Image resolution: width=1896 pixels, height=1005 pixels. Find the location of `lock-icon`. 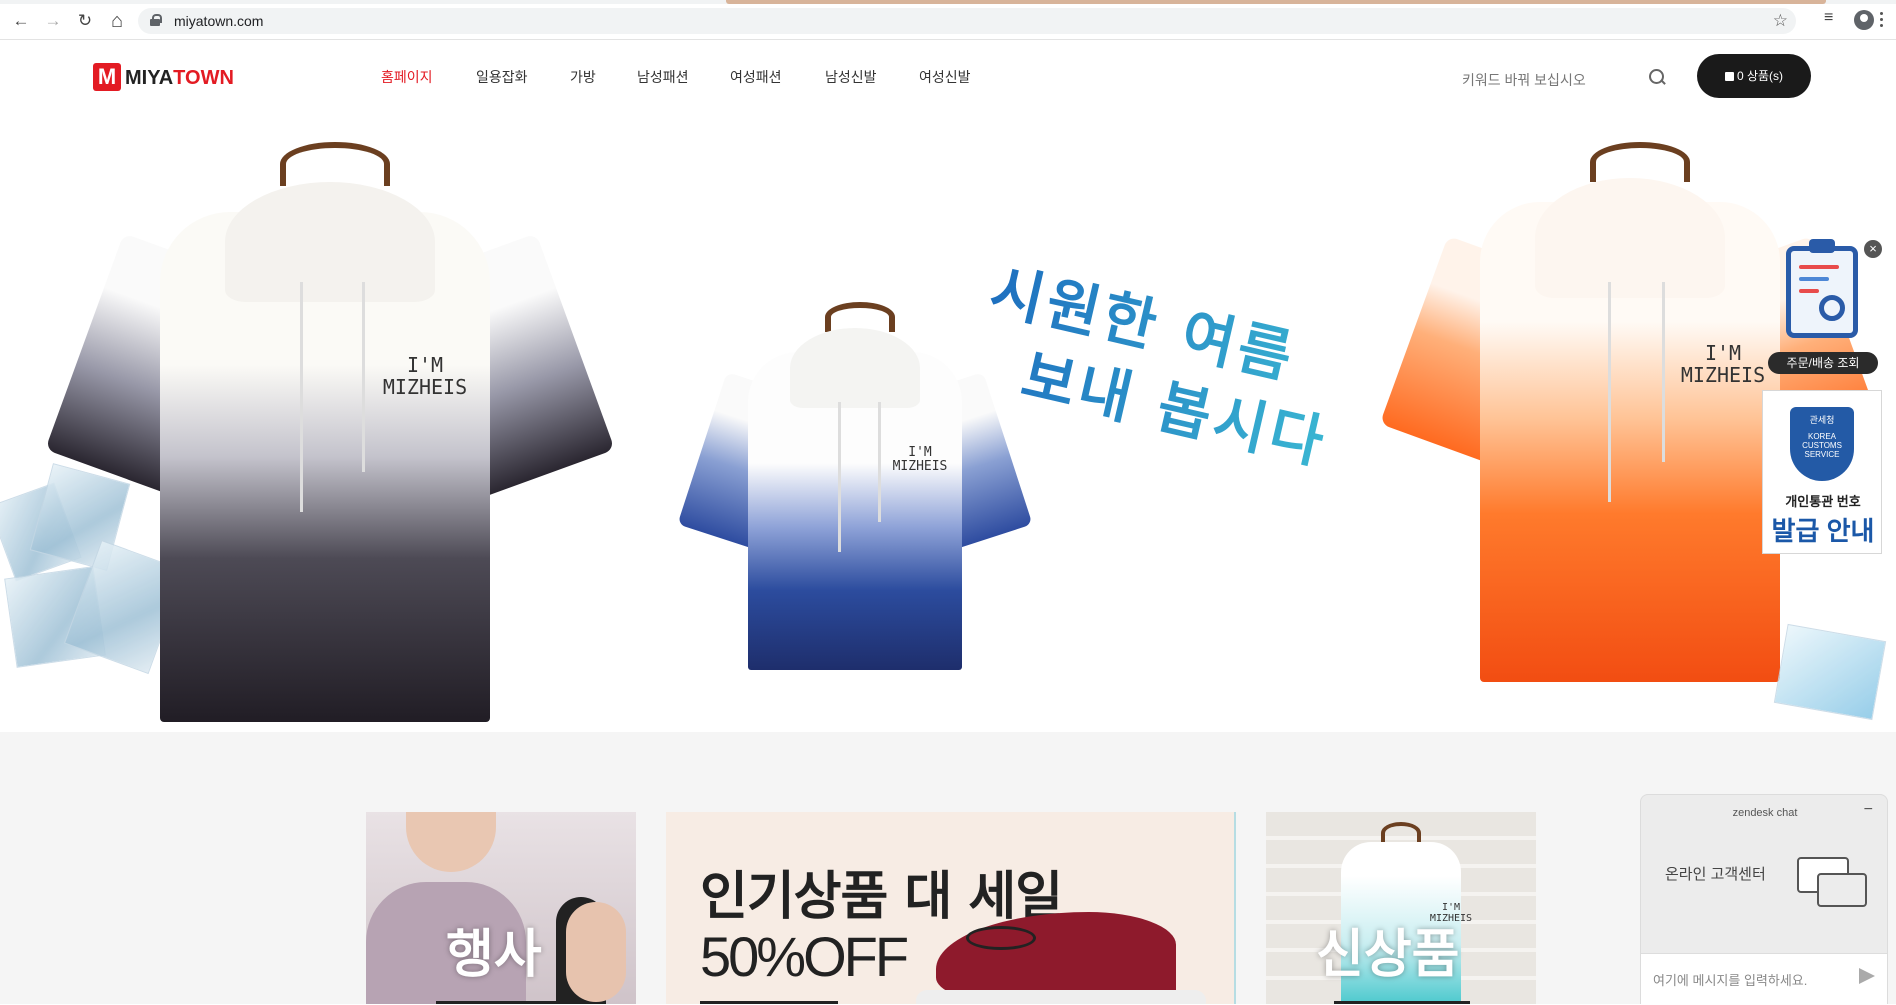

lock-icon is located at coordinates (156, 20).